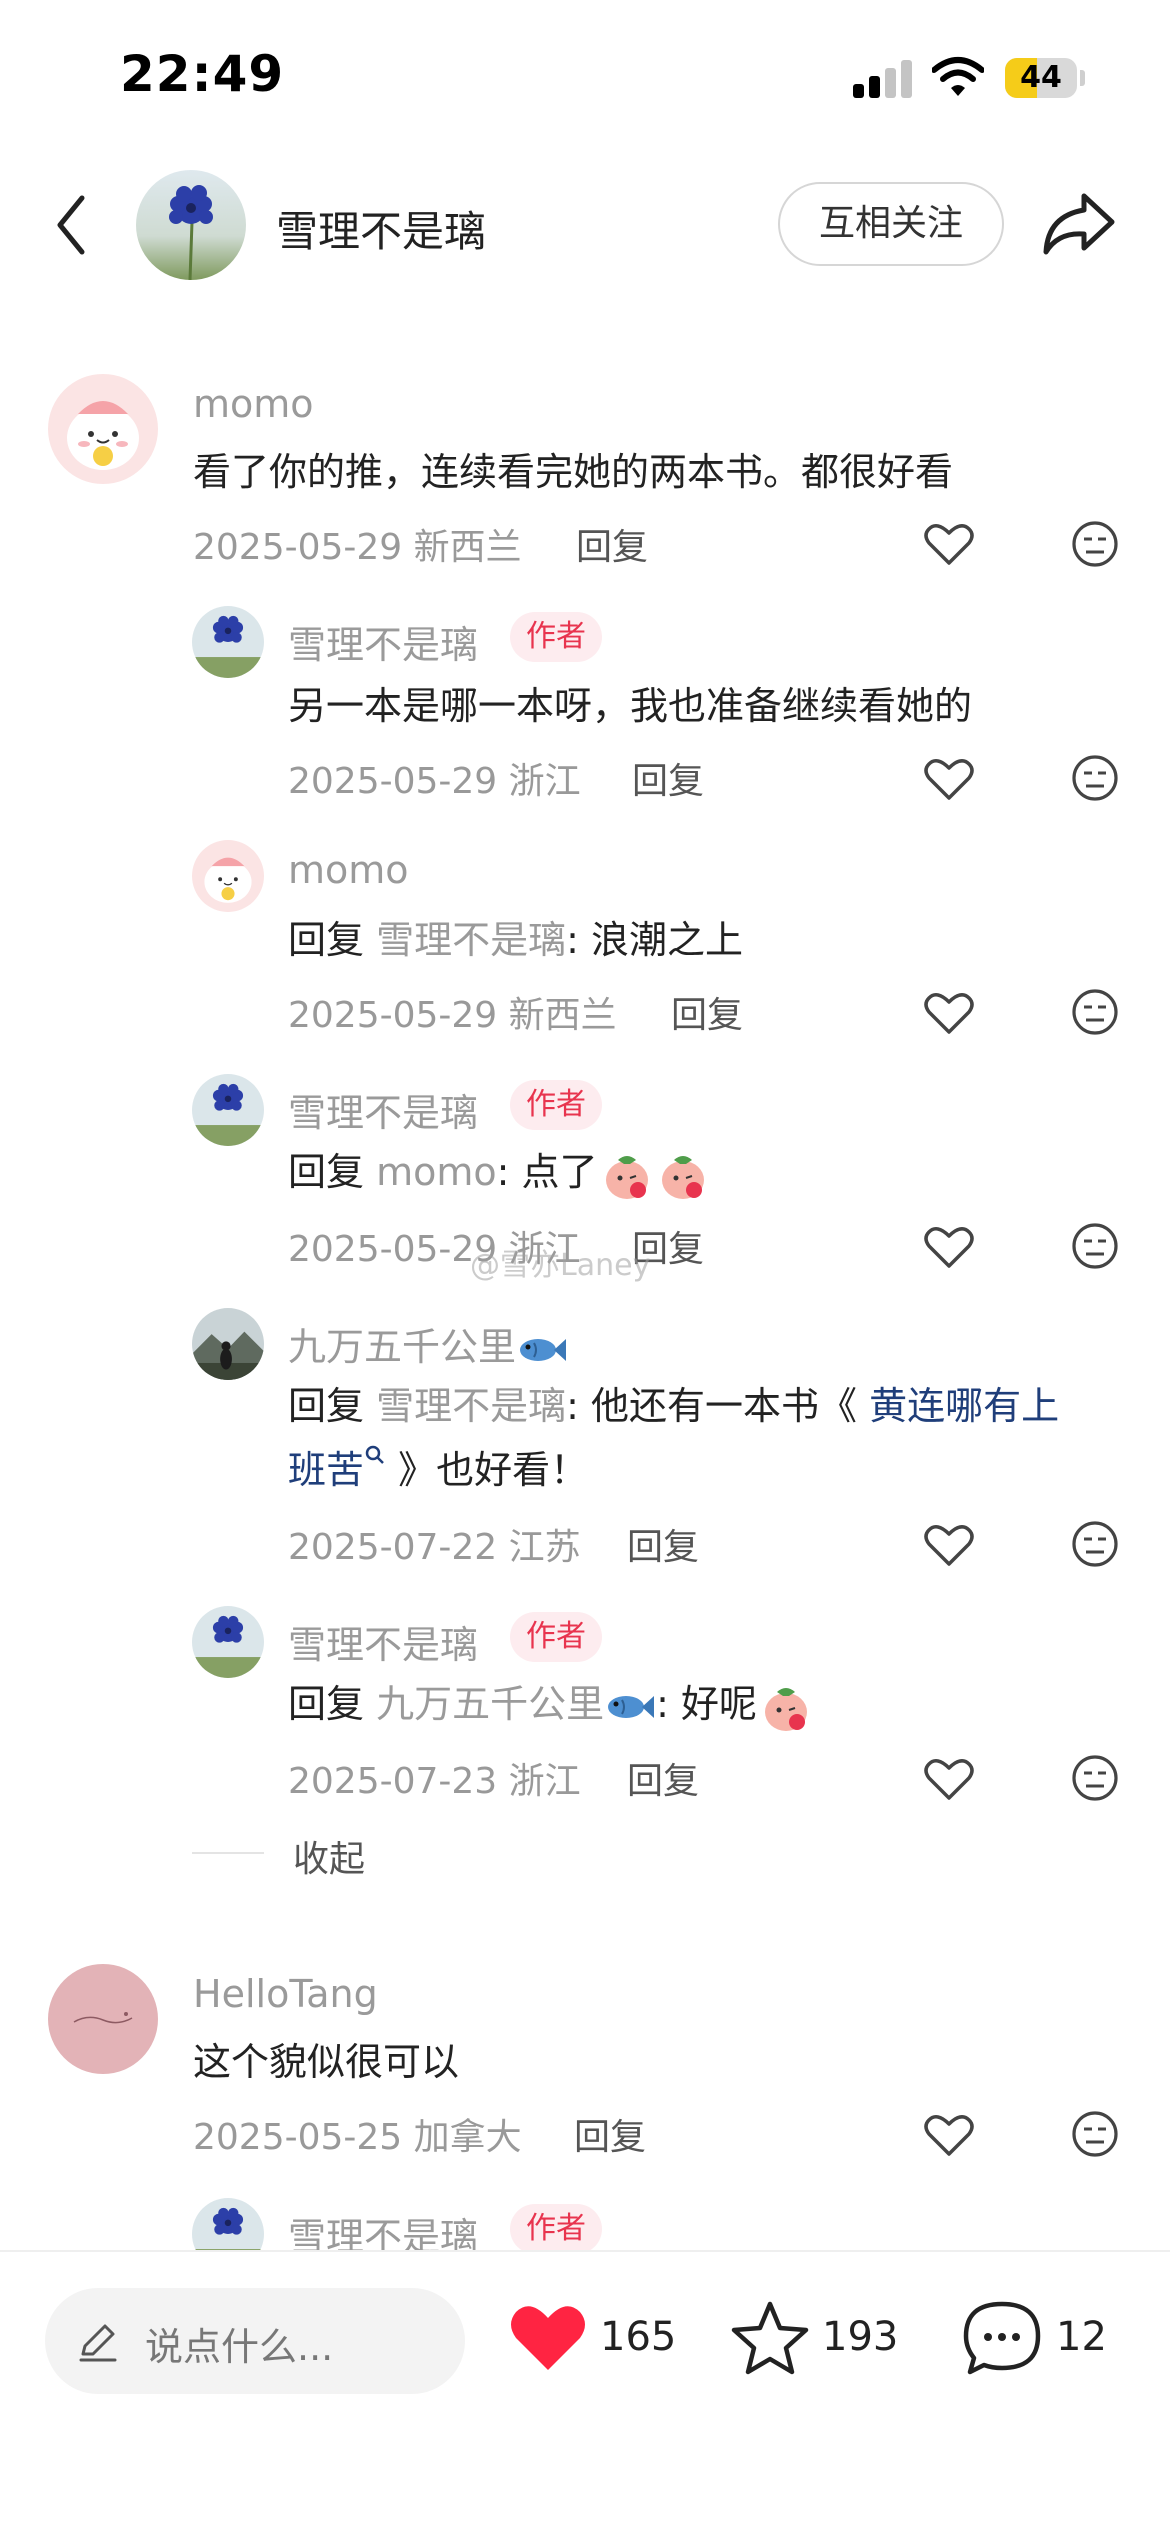 The height and width of the screenshot is (2532, 1170). What do you see at coordinates (375, 1455) in the screenshot?
I see `search-icon` at bounding box center [375, 1455].